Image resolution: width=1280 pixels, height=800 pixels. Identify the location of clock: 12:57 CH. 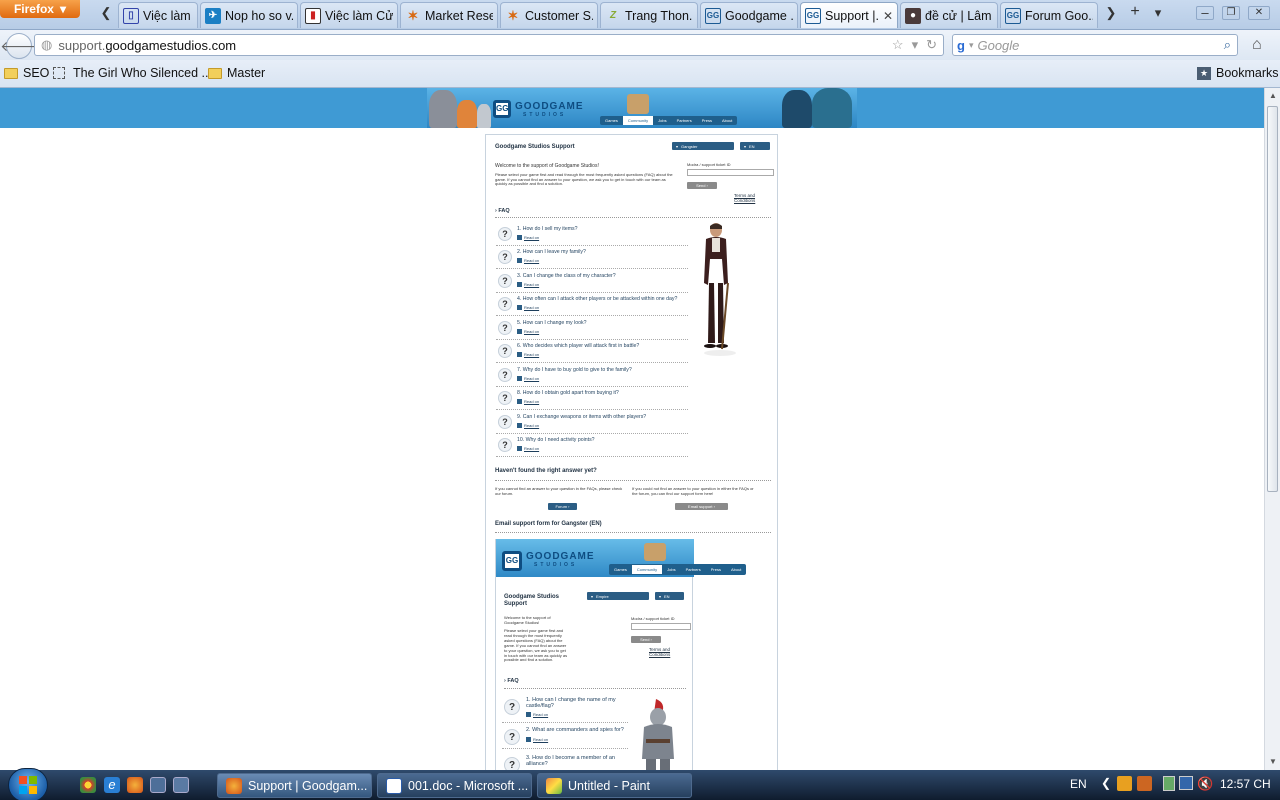
(1245, 784).